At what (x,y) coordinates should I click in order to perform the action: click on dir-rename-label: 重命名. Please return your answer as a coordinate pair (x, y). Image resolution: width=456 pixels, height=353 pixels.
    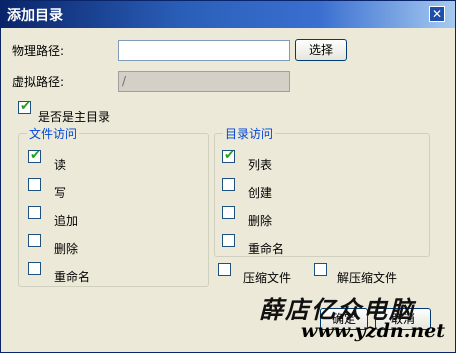
    Looking at the image, I should click on (266, 249).